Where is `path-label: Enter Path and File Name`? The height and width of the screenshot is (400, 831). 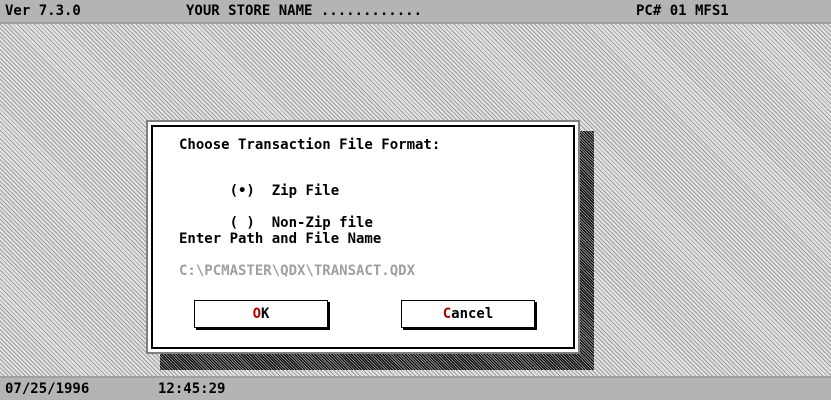 path-label: Enter Path and File Name is located at coordinates (280, 239).